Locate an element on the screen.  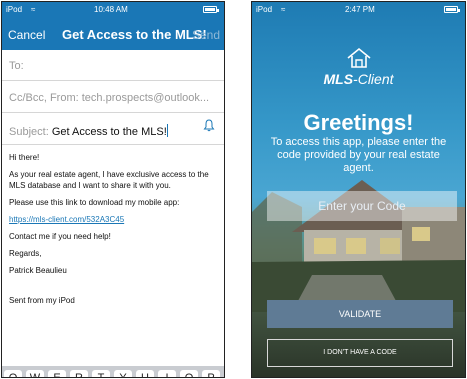
status-time: 2:47 PM is located at coordinates (360, 9).